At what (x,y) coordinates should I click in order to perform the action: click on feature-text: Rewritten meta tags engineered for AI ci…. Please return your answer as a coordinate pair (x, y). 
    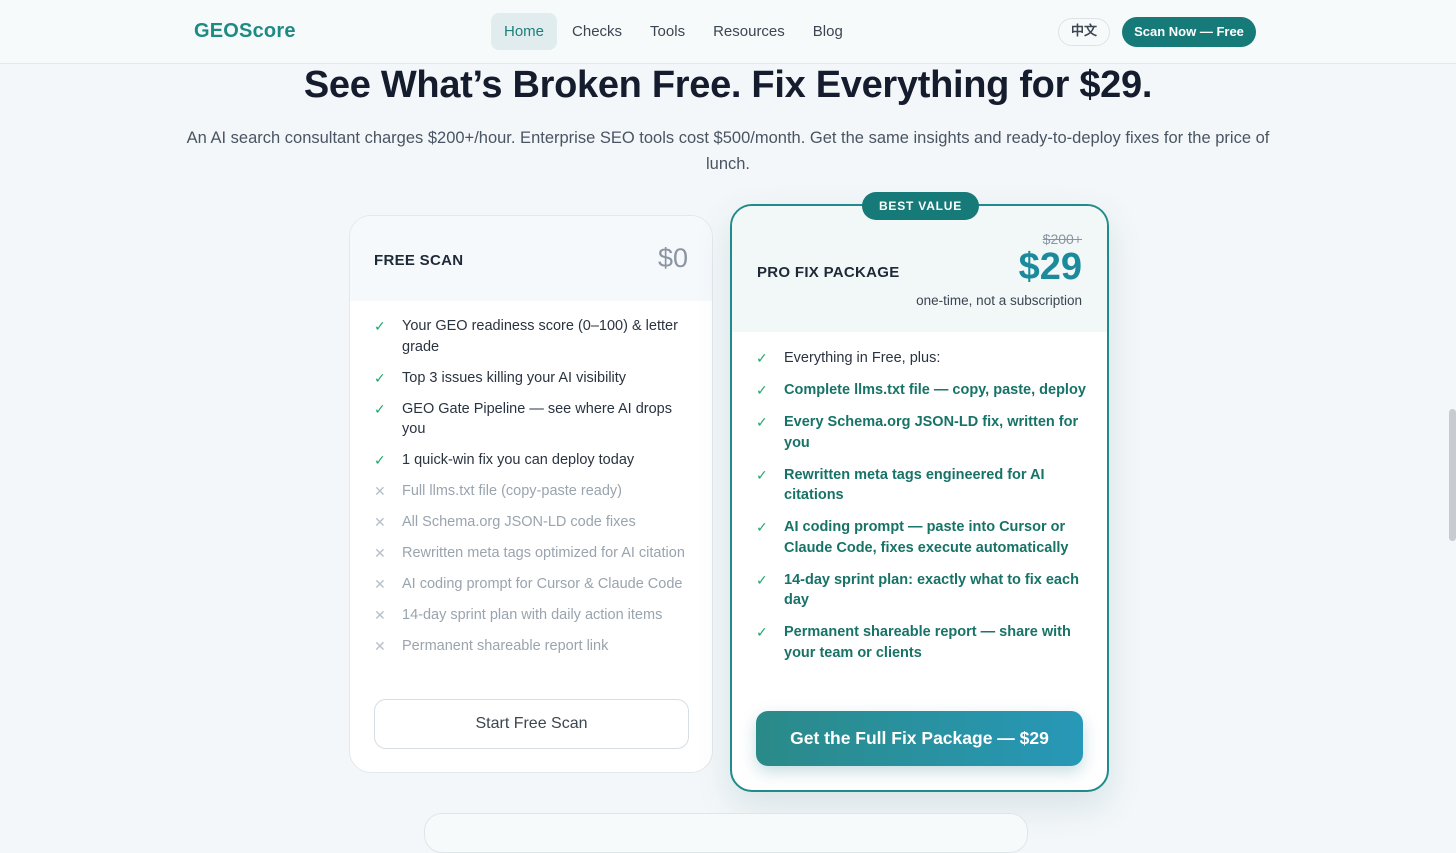
    Looking at the image, I should click on (914, 485).